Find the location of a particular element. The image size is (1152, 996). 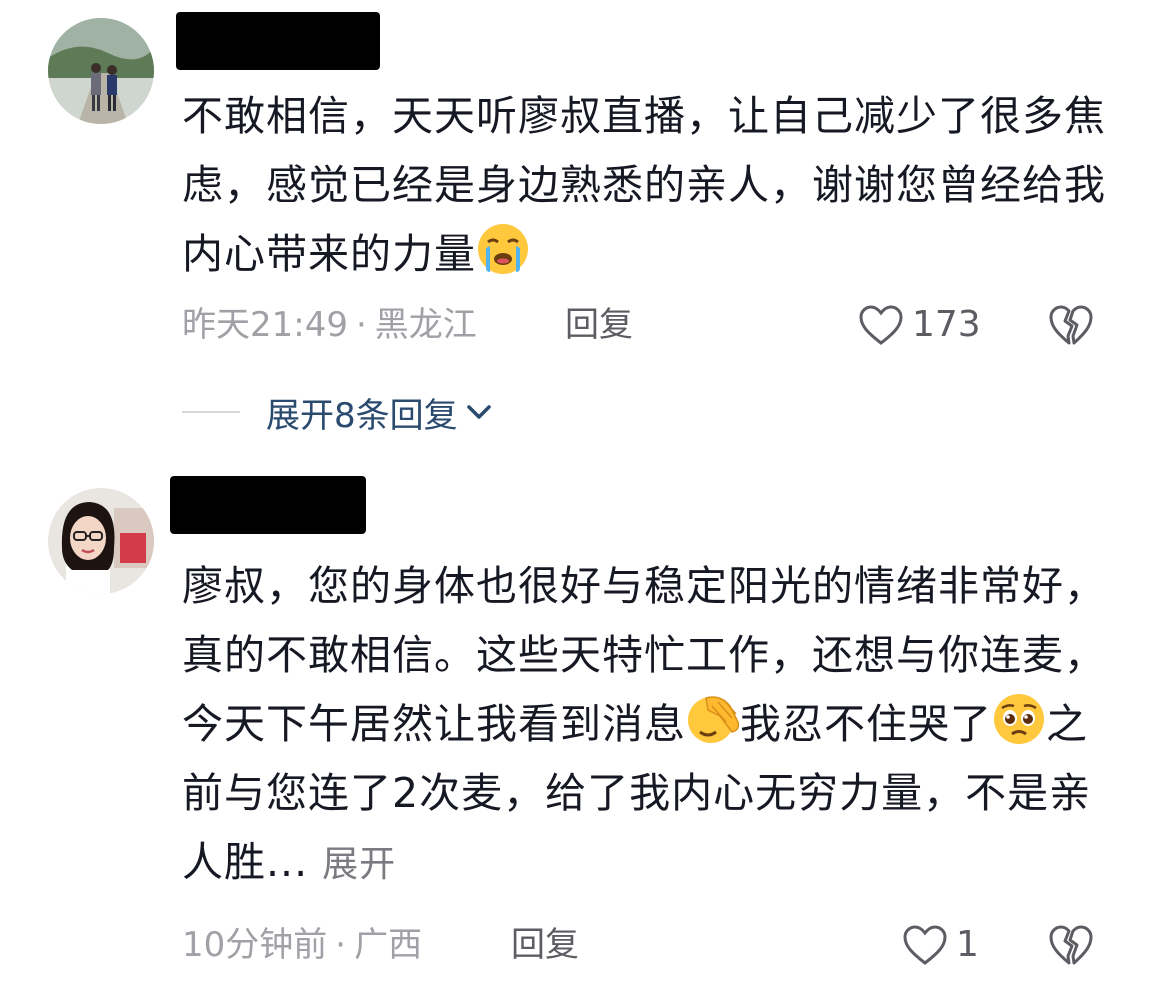

avatar-couple-walking-icon is located at coordinates (101, 71).